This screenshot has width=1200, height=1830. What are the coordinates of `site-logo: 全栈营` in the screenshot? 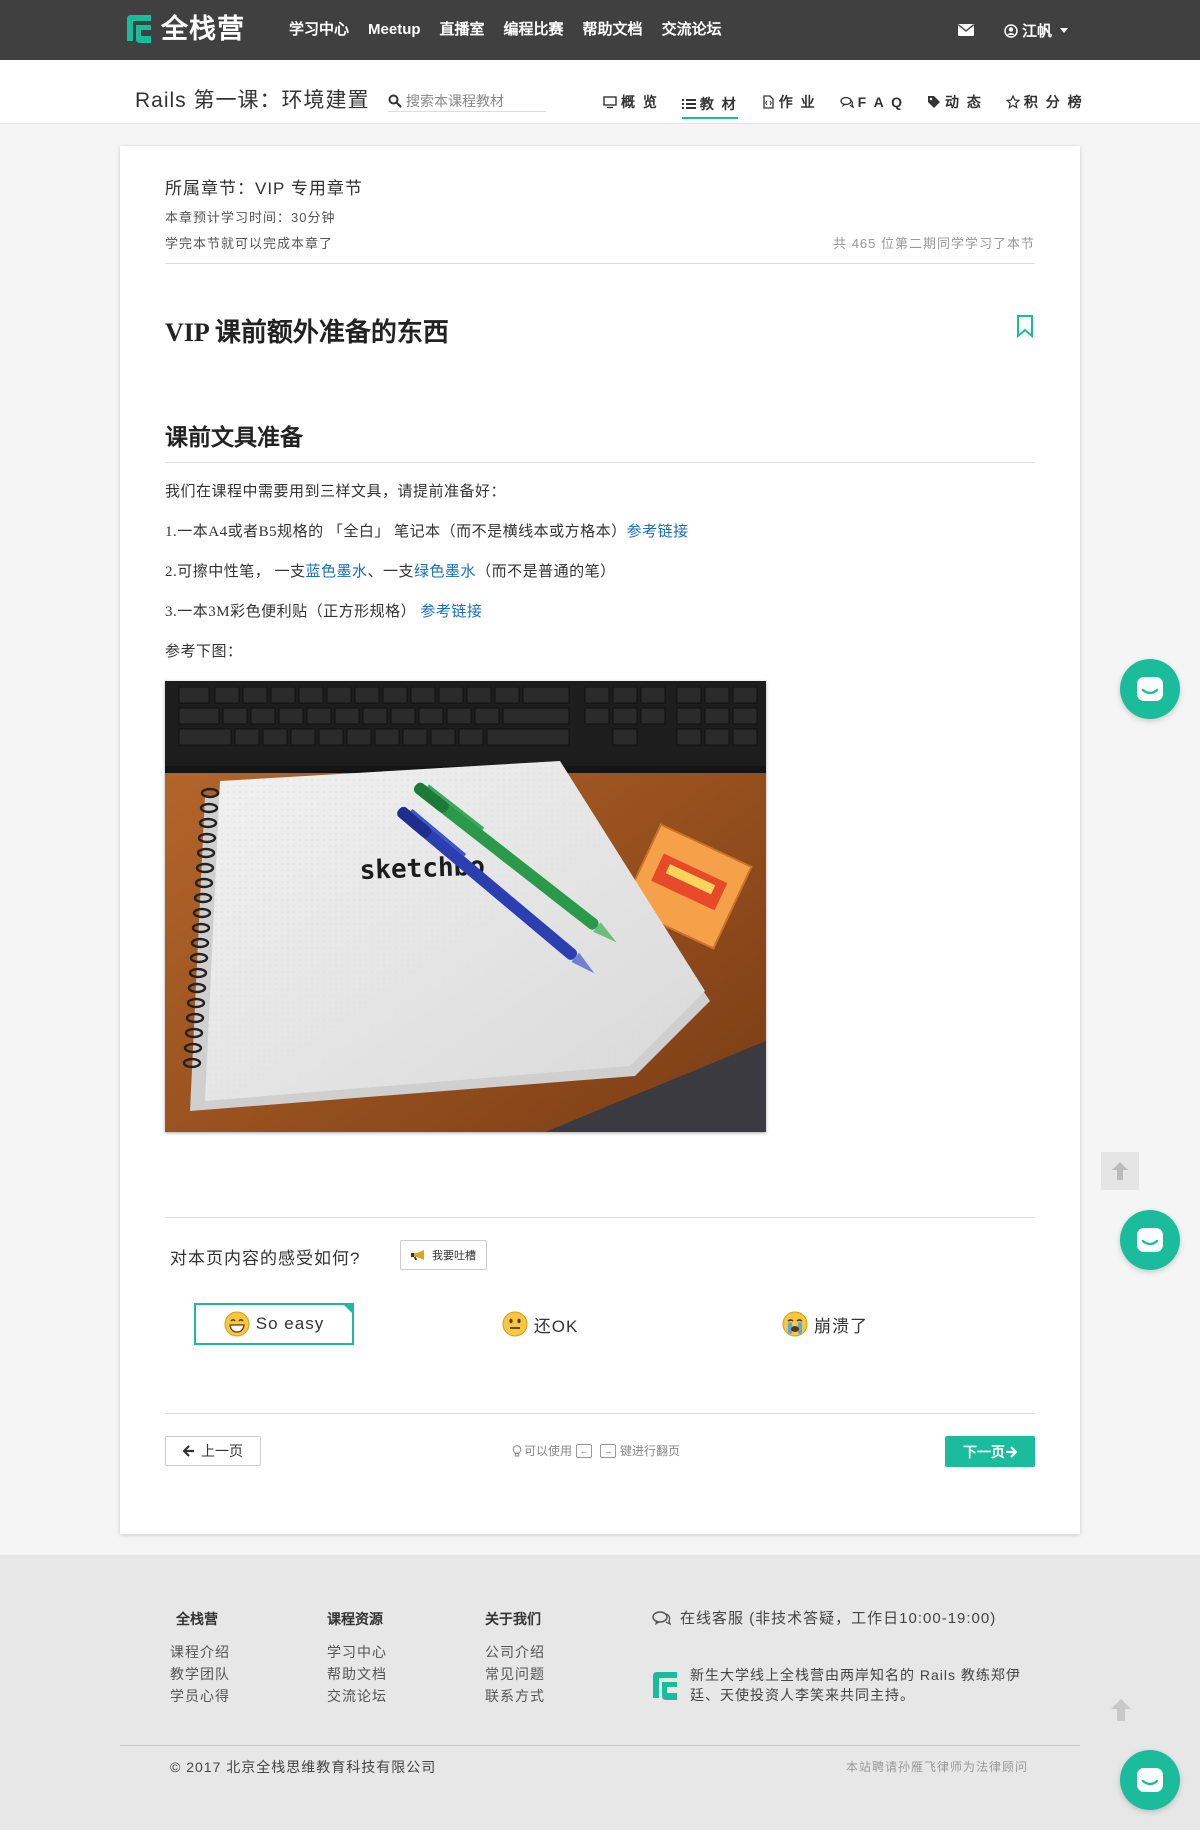 It's located at (184, 29).